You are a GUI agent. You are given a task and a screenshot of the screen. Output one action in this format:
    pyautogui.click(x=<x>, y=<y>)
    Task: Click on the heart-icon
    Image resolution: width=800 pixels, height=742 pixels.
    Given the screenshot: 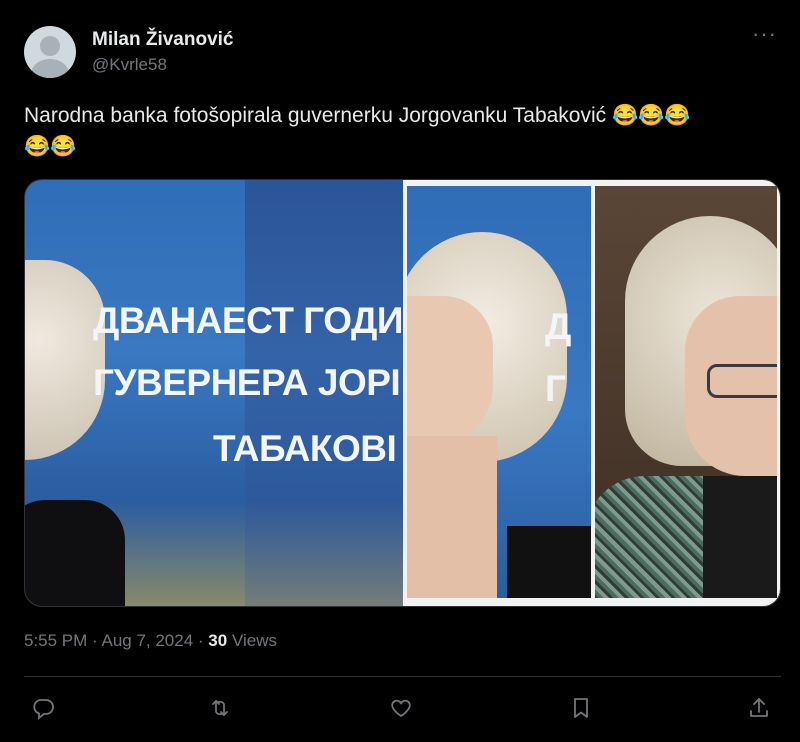 What is the action you would take?
    pyautogui.click(x=401, y=708)
    